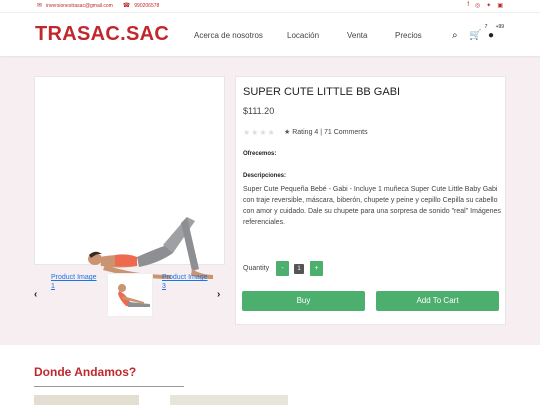 The image size is (540, 405). I want to click on cart-icon: 🛒 7, so click(478, 32).